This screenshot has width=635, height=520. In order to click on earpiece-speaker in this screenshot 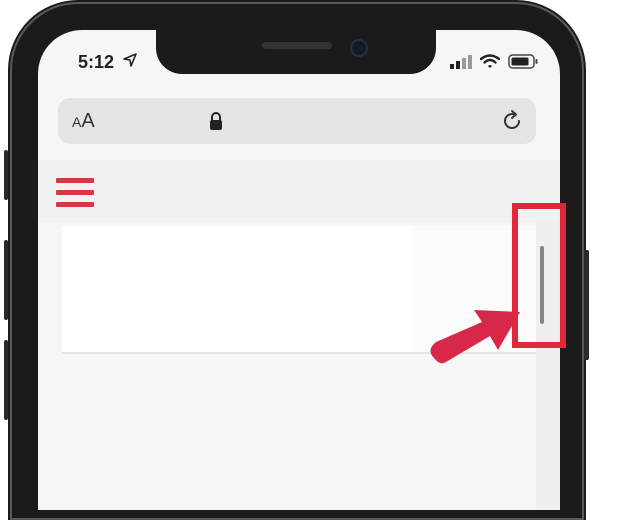, I will do `click(297, 45)`.